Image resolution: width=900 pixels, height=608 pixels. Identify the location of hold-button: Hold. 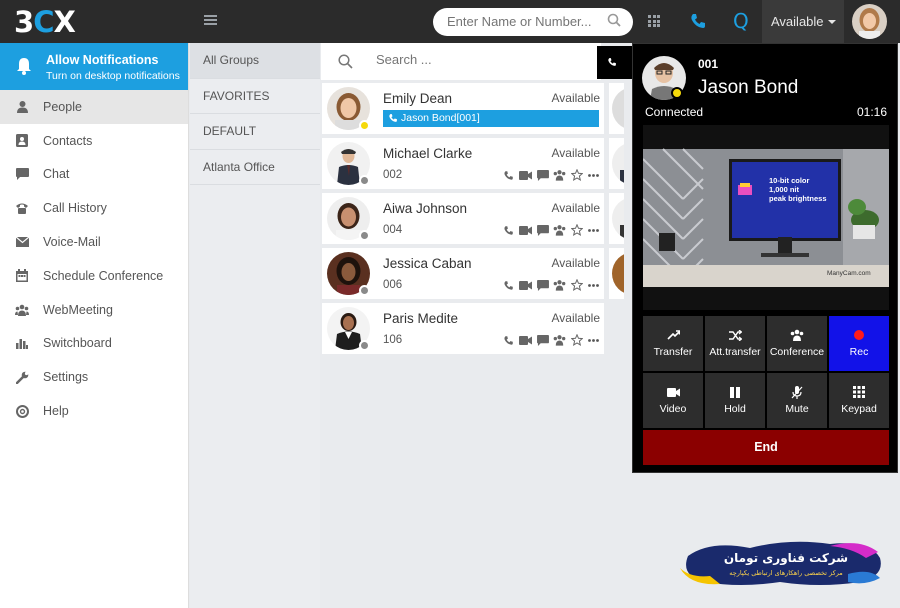
(735, 400).